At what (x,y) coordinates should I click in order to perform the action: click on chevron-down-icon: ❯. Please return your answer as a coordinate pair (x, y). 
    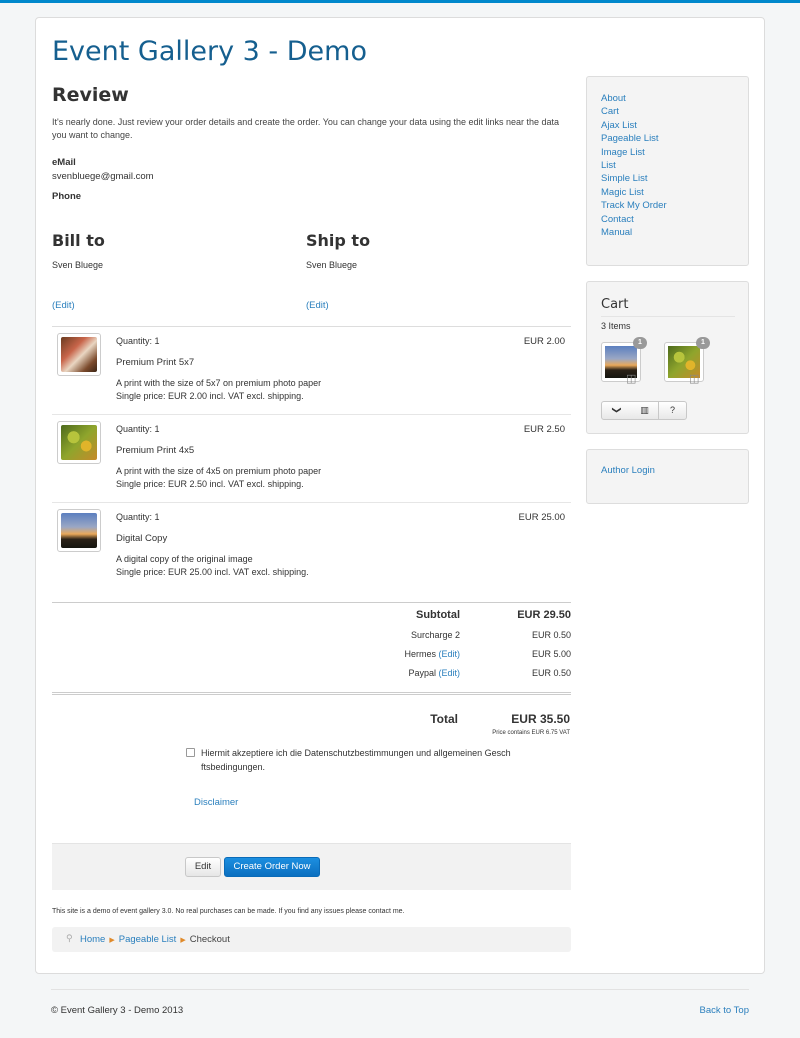
    Looking at the image, I should click on (616, 410).